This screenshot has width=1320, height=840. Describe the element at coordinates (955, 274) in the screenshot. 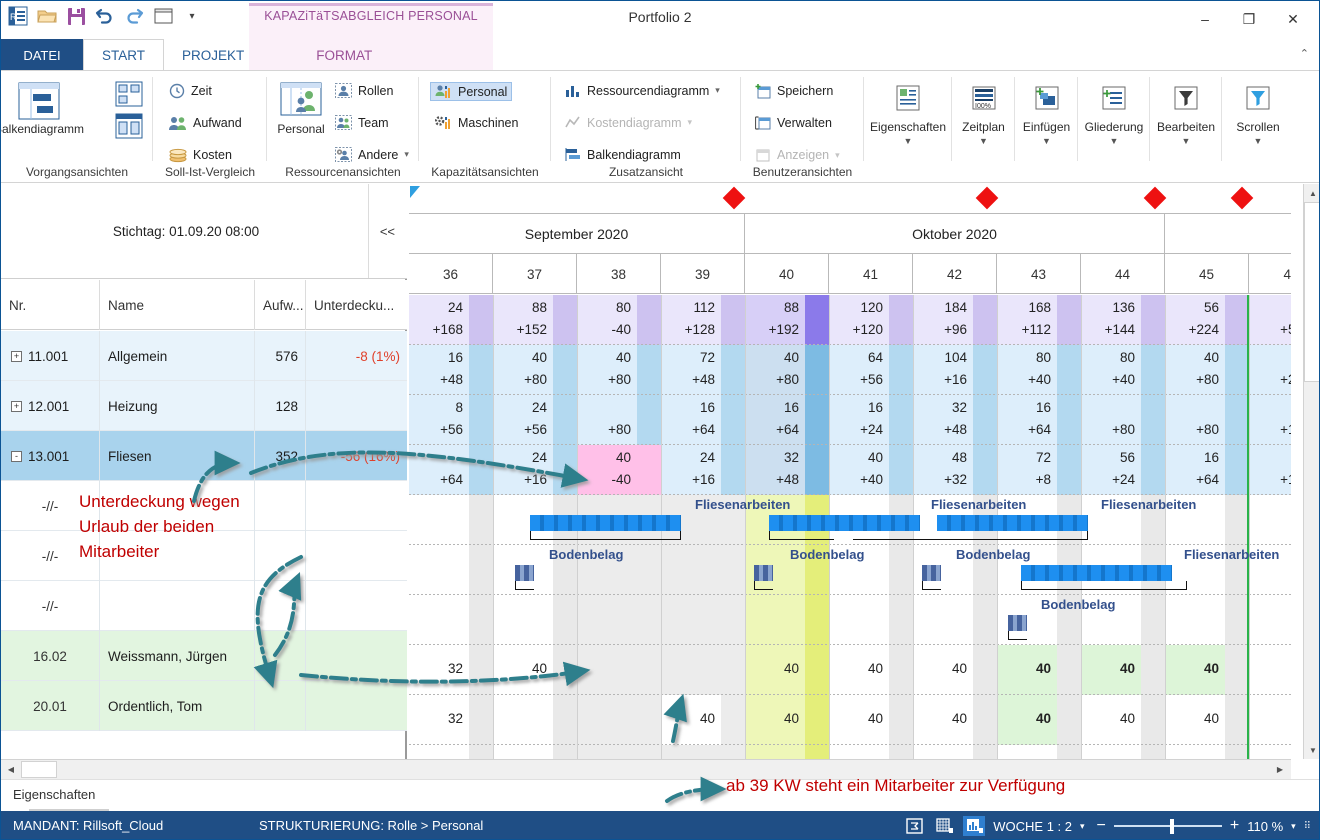

I see `week-header-cell: 42` at that location.